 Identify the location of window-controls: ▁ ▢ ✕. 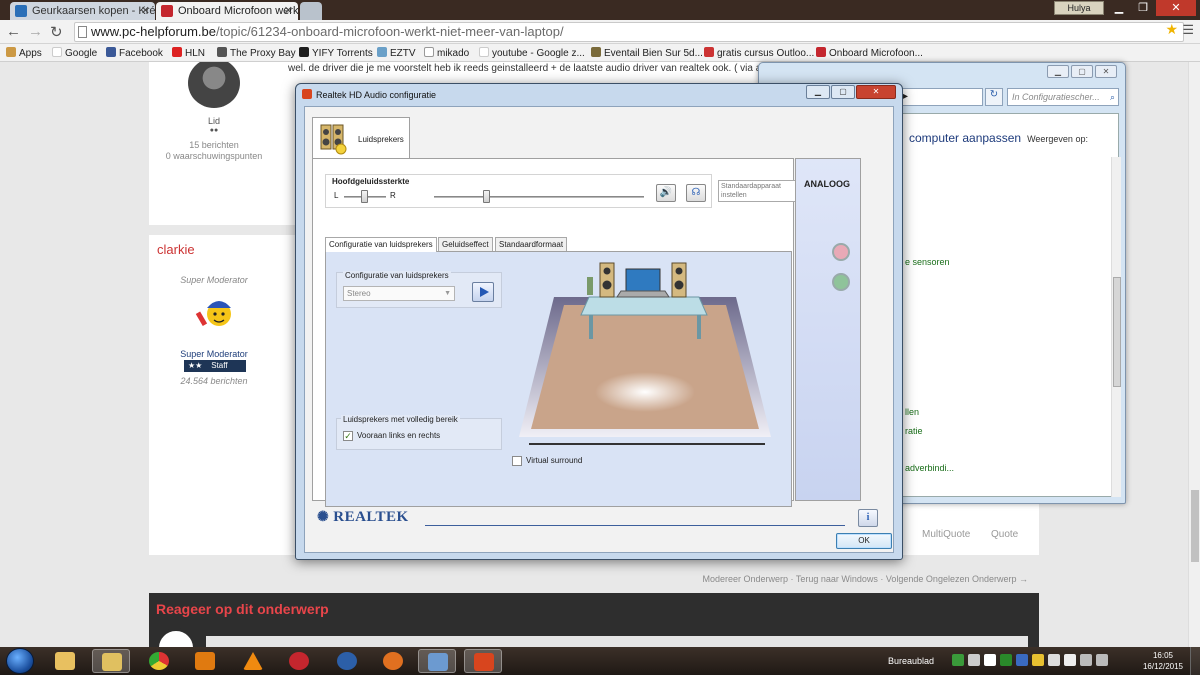
(851, 92).